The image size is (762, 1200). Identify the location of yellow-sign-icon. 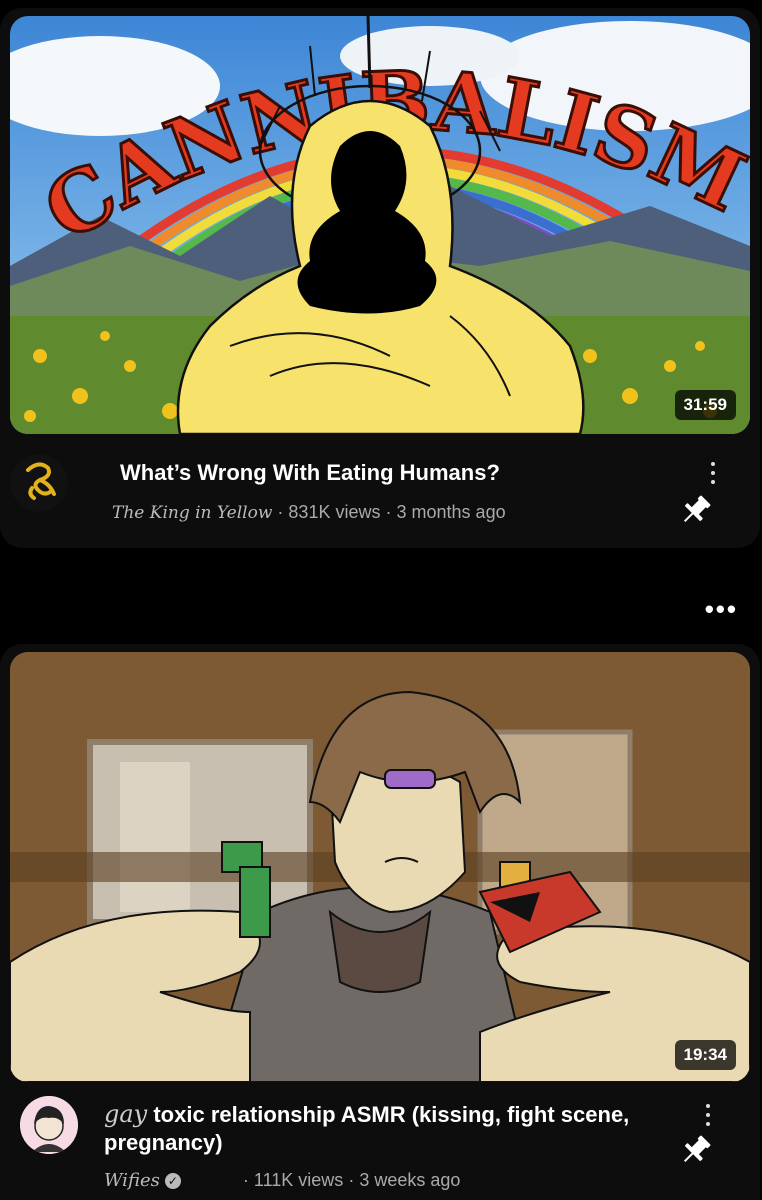
(39, 483).